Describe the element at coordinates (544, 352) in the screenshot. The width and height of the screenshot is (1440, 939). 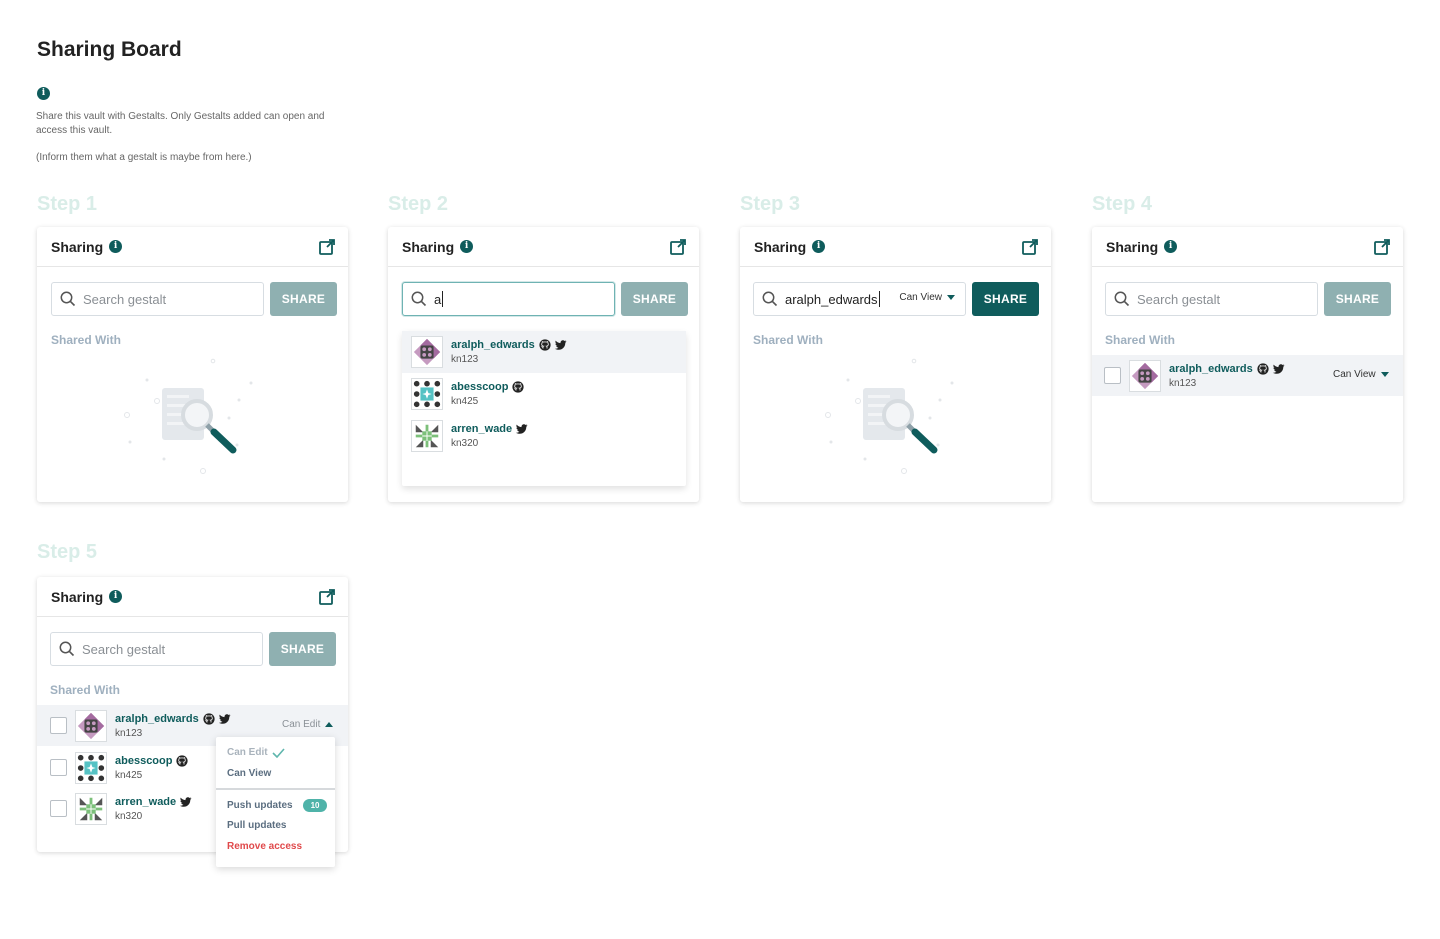
I see `search-result-item: aralph_edwards kn123` at that location.